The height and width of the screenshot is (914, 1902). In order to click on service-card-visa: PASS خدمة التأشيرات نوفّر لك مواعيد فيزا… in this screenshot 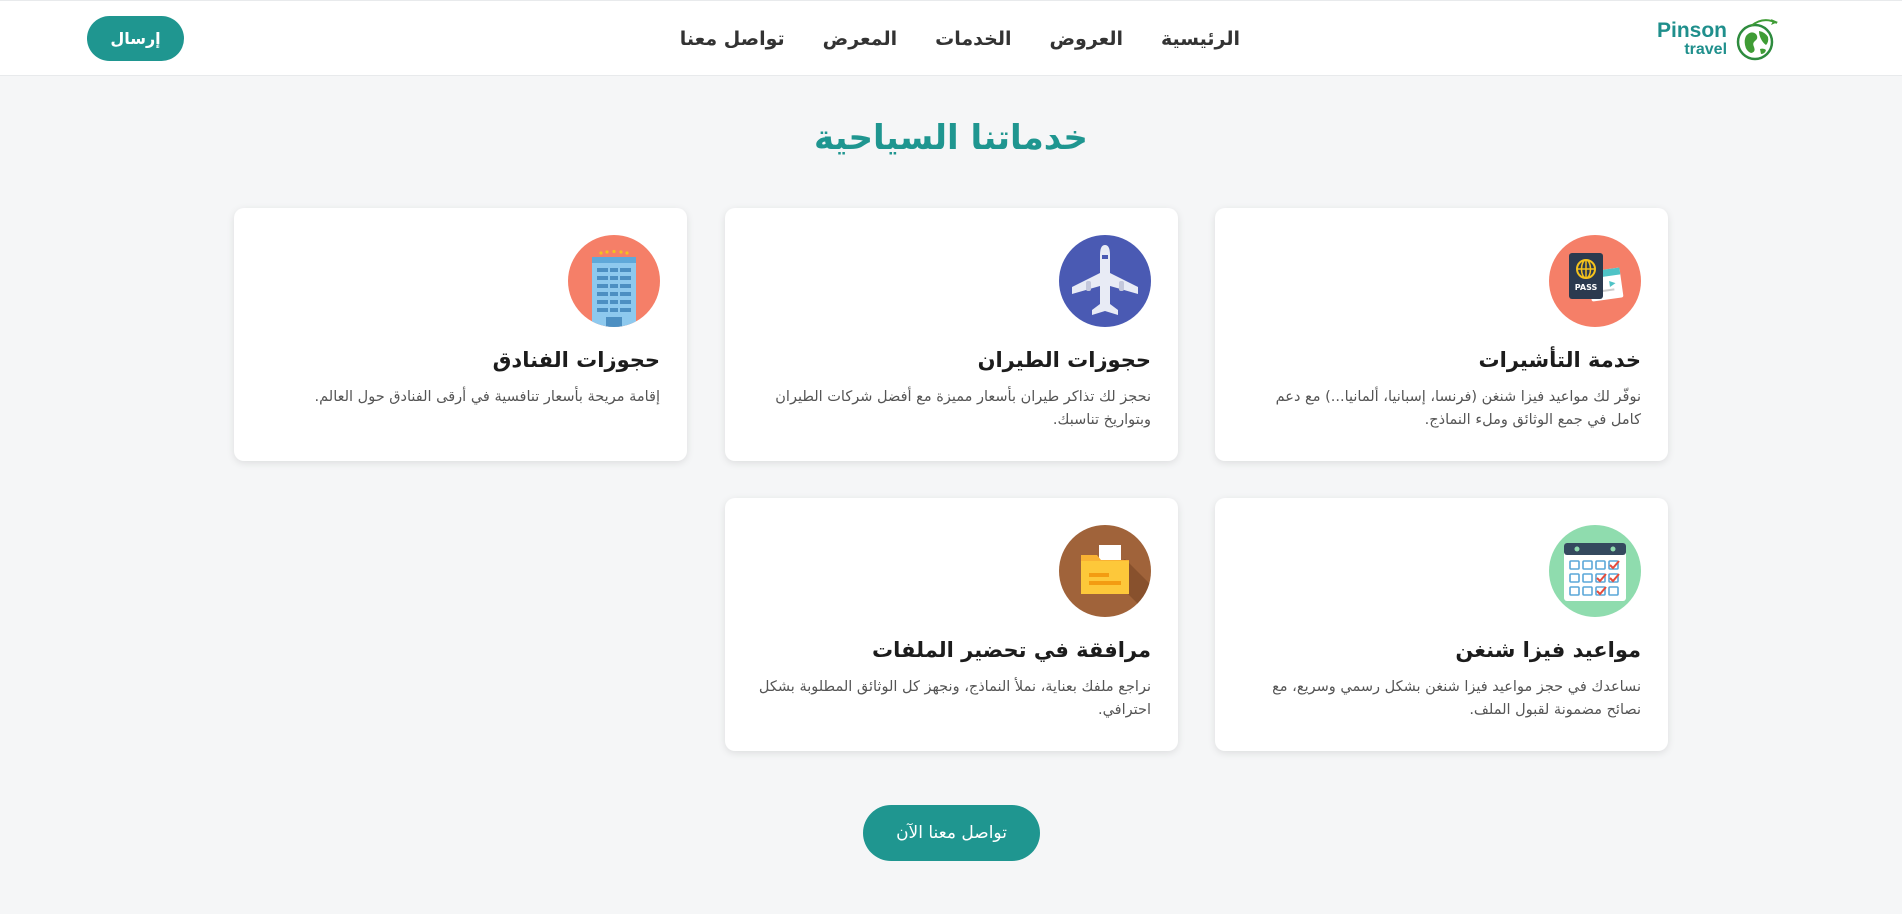, I will do `click(1441, 334)`.